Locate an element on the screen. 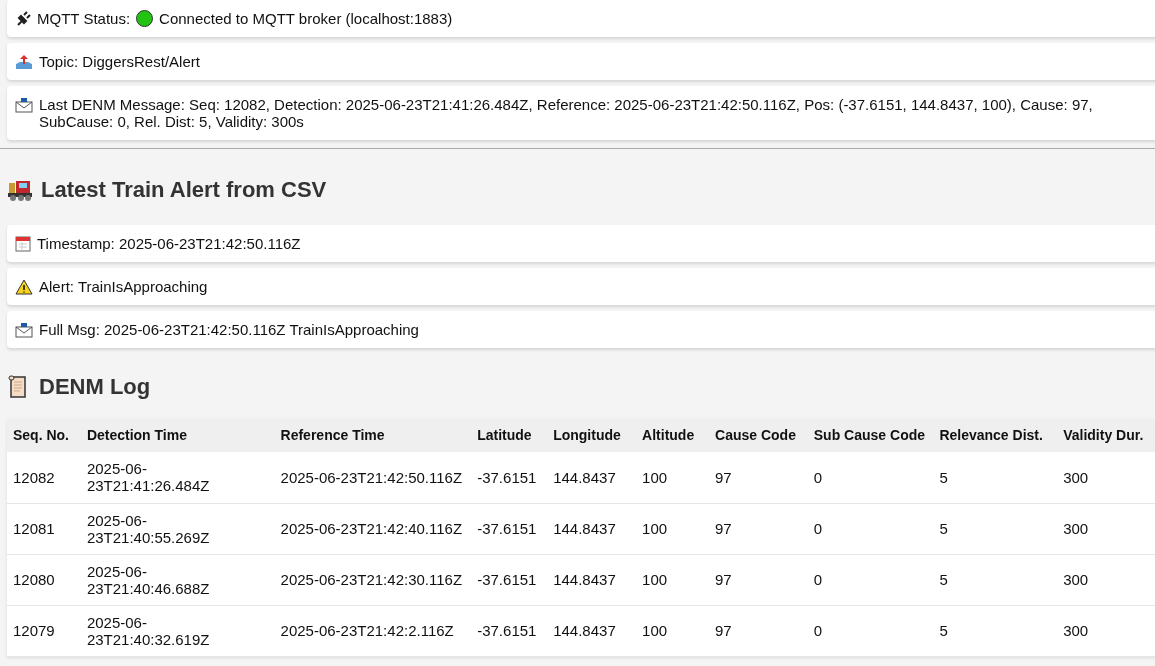 Image resolution: width=1155 pixels, height=666 pixels. table-cell: 2025-06-23T21:42:40.116Z is located at coordinates (373, 528).